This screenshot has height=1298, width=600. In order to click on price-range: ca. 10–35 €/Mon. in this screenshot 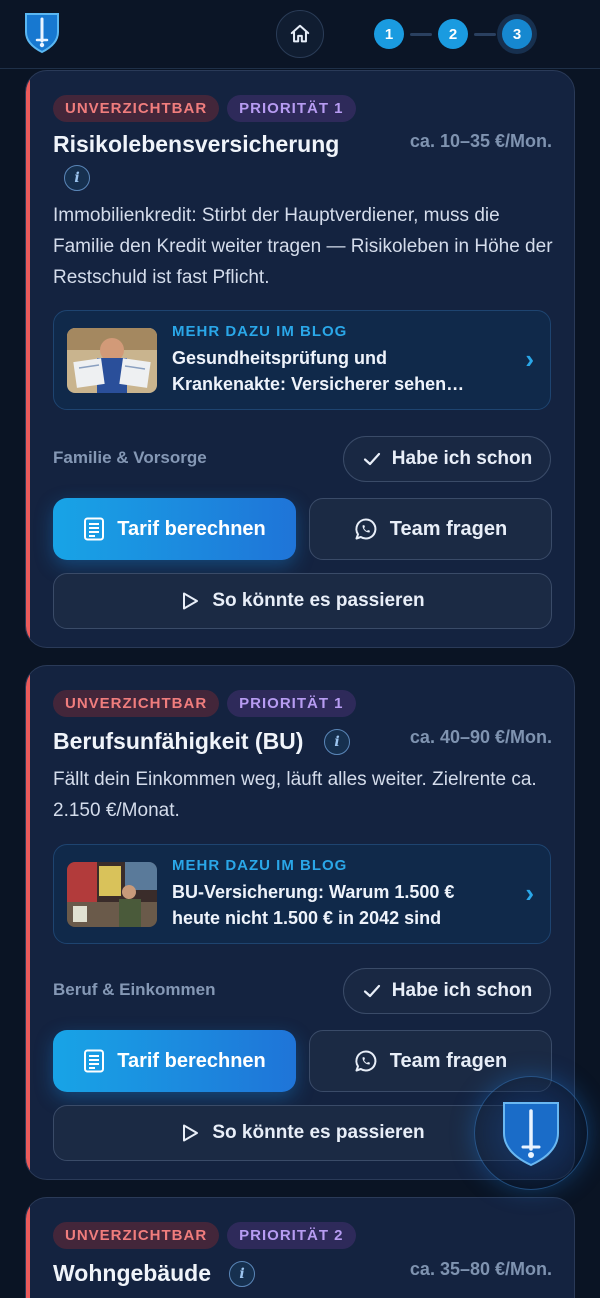, I will do `click(480, 141)`.